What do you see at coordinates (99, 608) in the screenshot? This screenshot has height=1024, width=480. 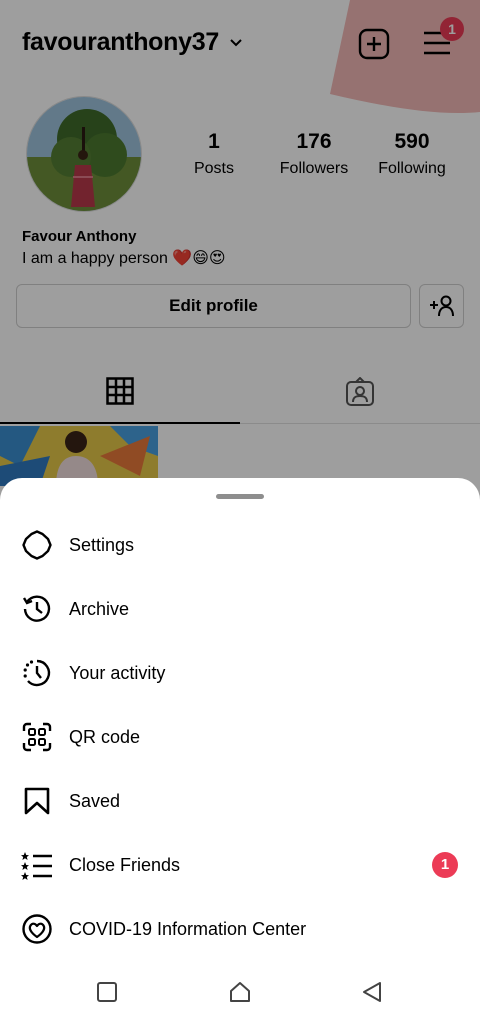 I see `menu-item-label: Archive` at bounding box center [99, 608].